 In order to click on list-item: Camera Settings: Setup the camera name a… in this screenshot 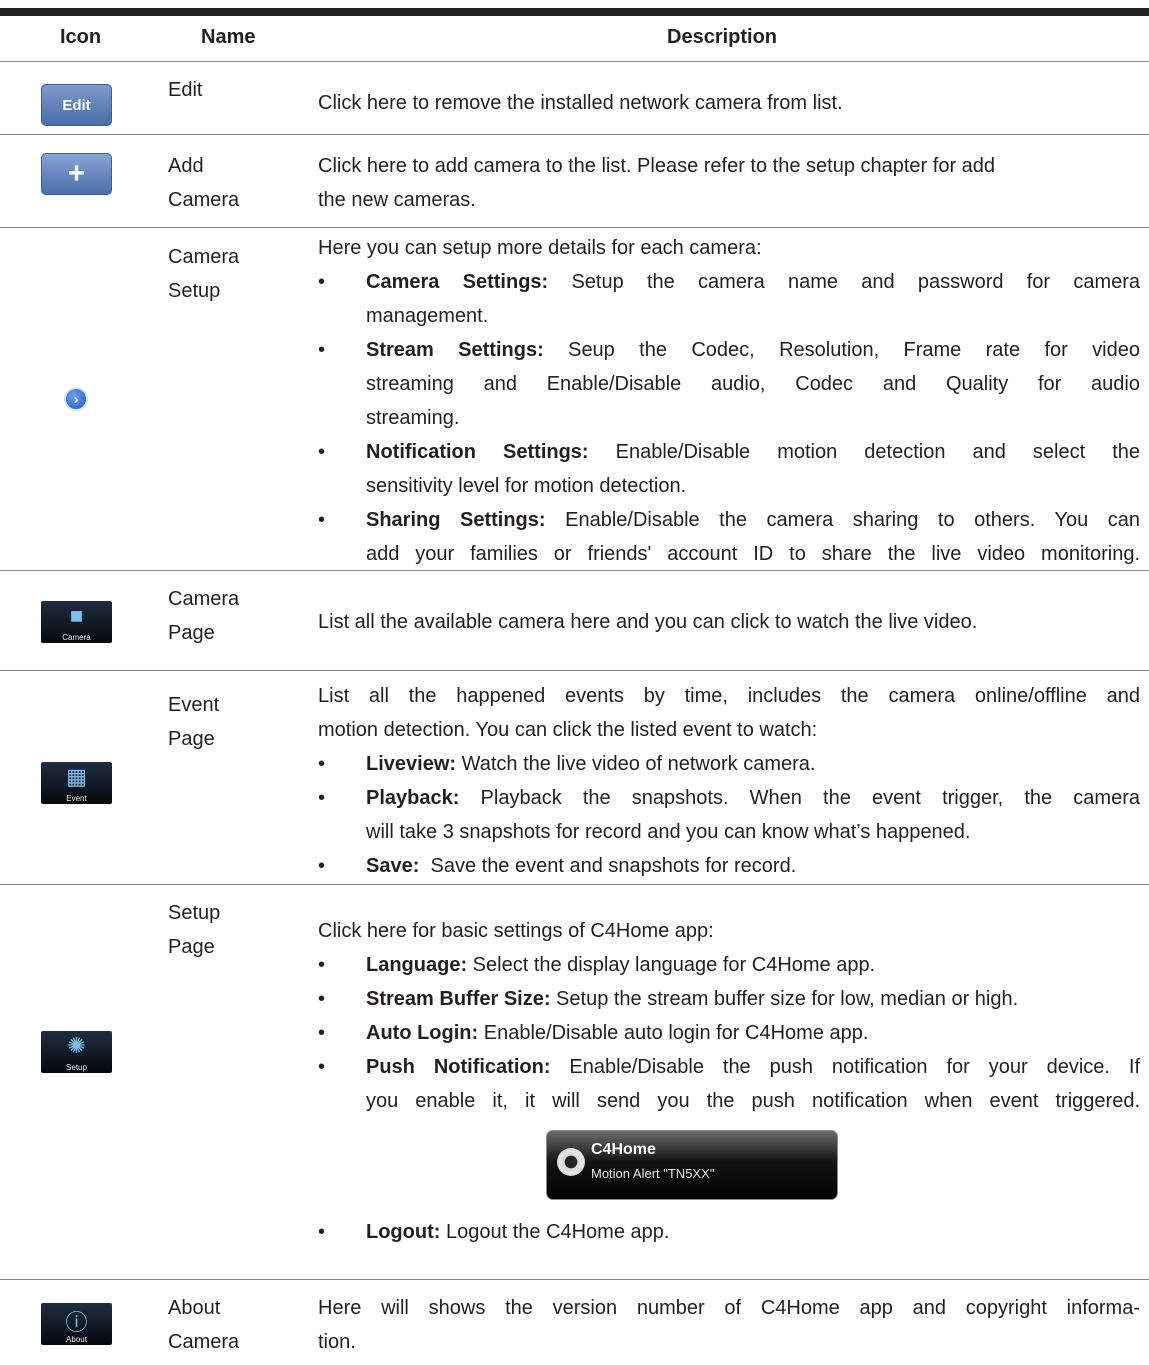, I will do `click(729, 299)`.